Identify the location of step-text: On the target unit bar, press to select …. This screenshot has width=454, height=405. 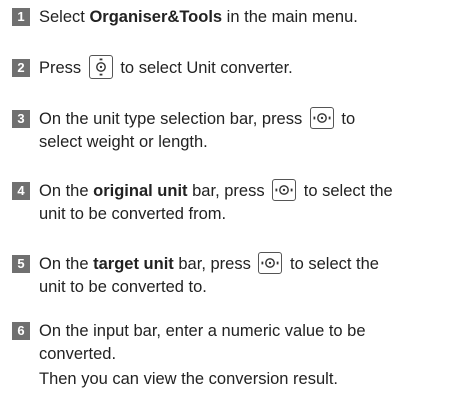
(243, 275).